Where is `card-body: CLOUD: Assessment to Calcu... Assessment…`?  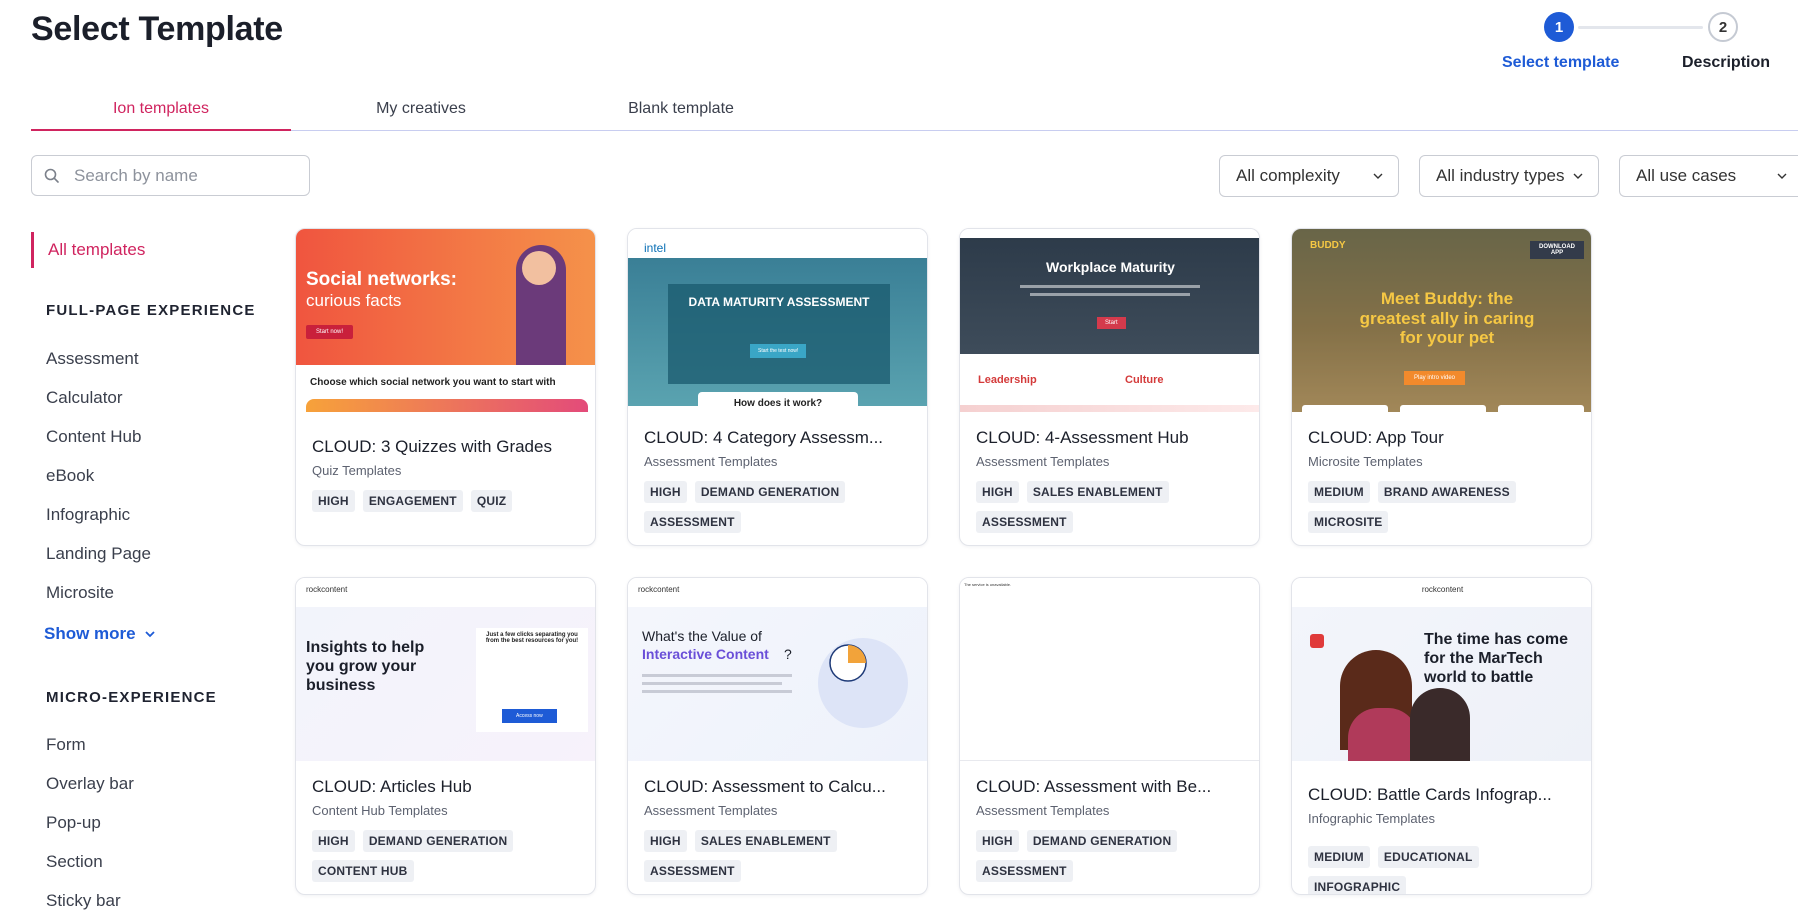 card-body: CLOUD: Assessment to Calcu... Assessment… is located at coordinates (780, 829).